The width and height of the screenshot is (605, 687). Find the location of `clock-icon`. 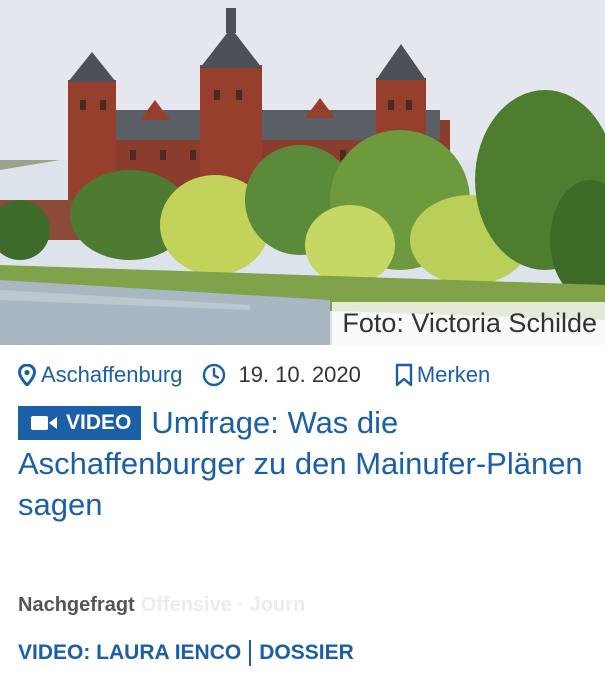

clock-icon is located at coordinates (214, 375).